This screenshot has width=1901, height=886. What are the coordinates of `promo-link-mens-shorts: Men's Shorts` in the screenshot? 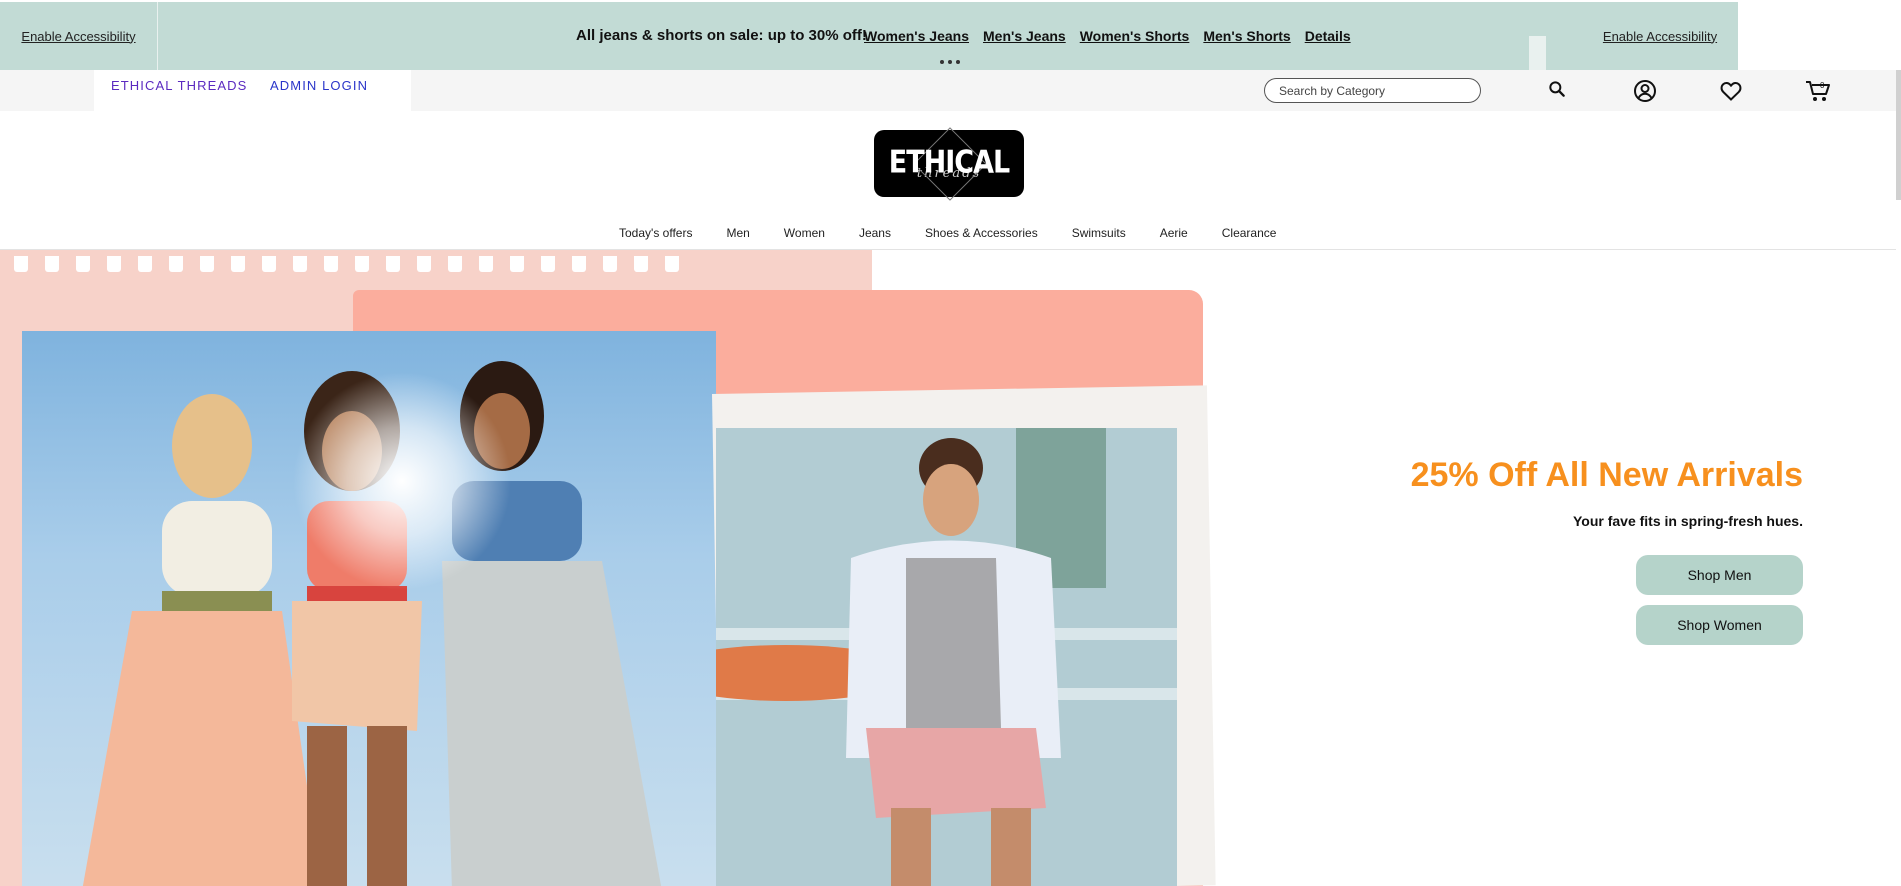 It's located at (1246, 36).